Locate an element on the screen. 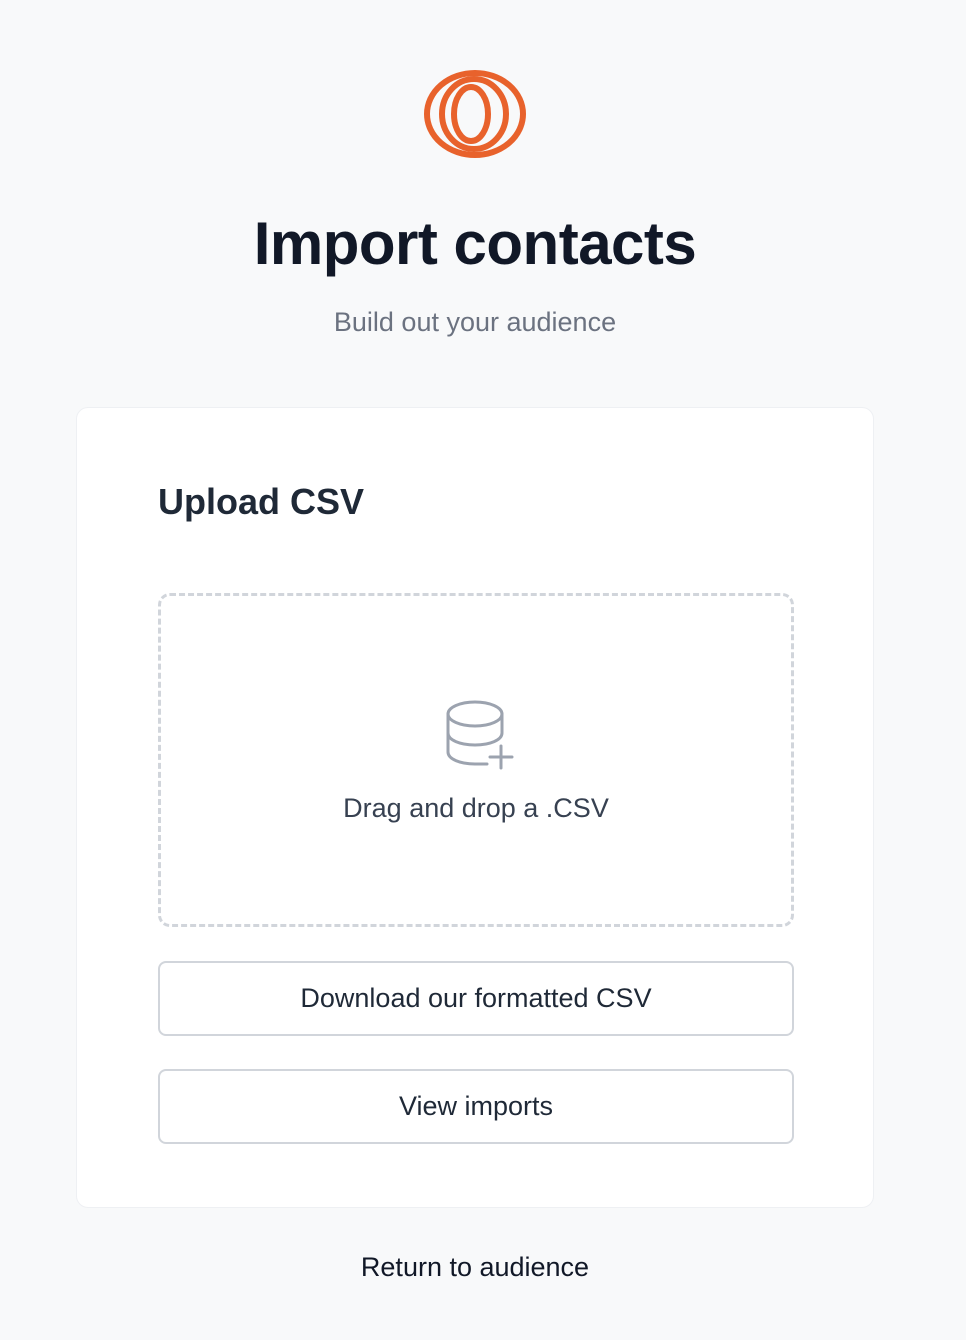 The height and width of the screenshot is (1340, 966). view-imports-button: View imports is located at coordinates (476, 1106).